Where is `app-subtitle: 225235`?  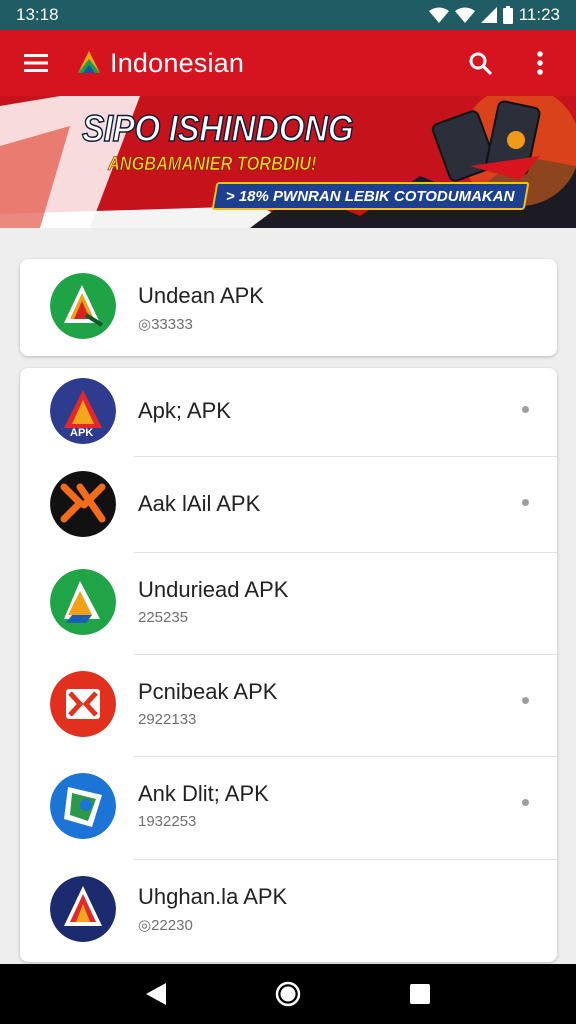 app-subtitle: 225235 is located at coordinates (163, 617).